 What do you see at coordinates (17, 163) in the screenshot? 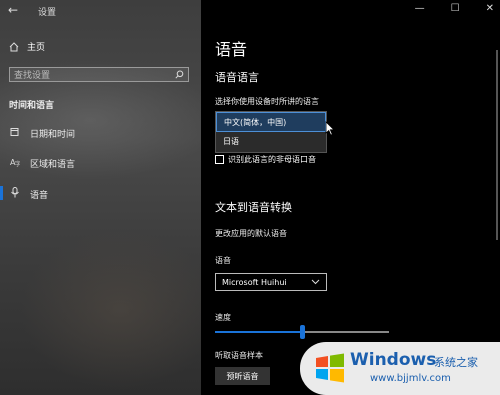
I see `svg-text: 字` at bounding box center [17, 163].